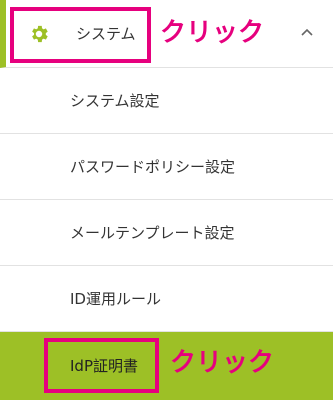  I want to click on menu-item-label: パスワードポリシー設定, so click(153, 167).